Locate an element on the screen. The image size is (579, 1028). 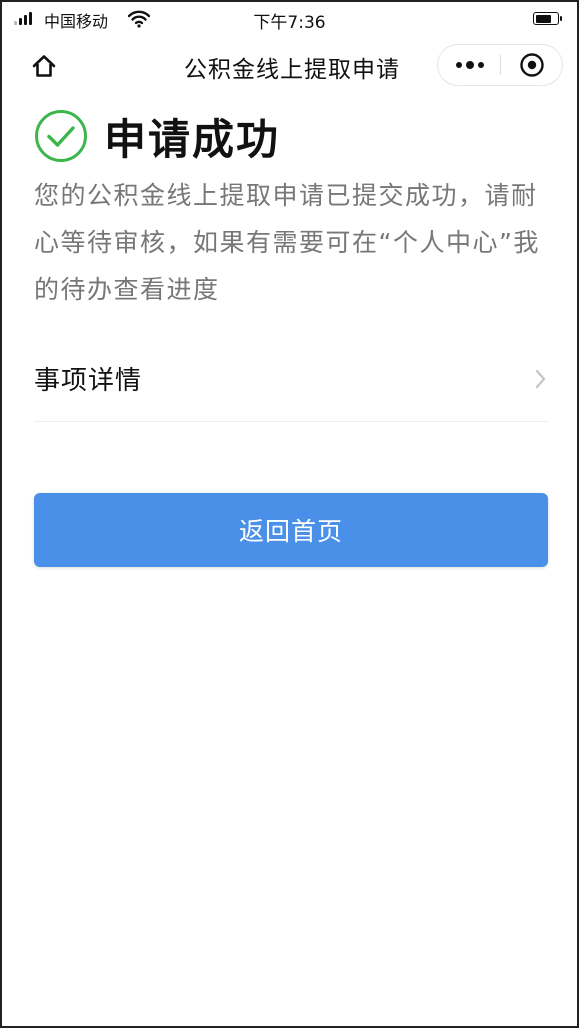
close-button is located at coordinates (532, 65).